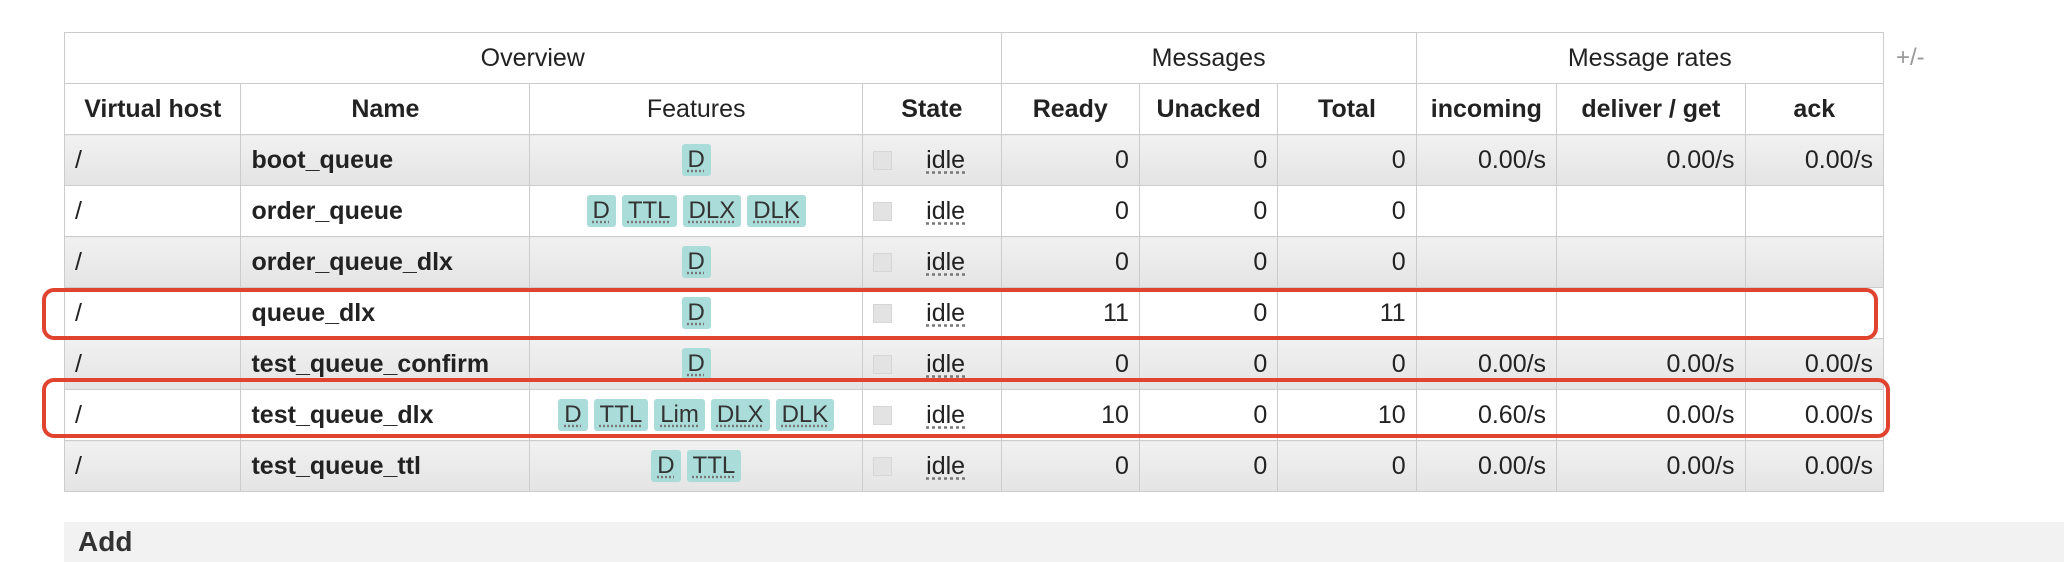 This screenshot has height=562, width=2064. What do you see at coordinates (385, 109) in the screenshot?
I see `column-header-name: Name` at bounding box center [385, 109].